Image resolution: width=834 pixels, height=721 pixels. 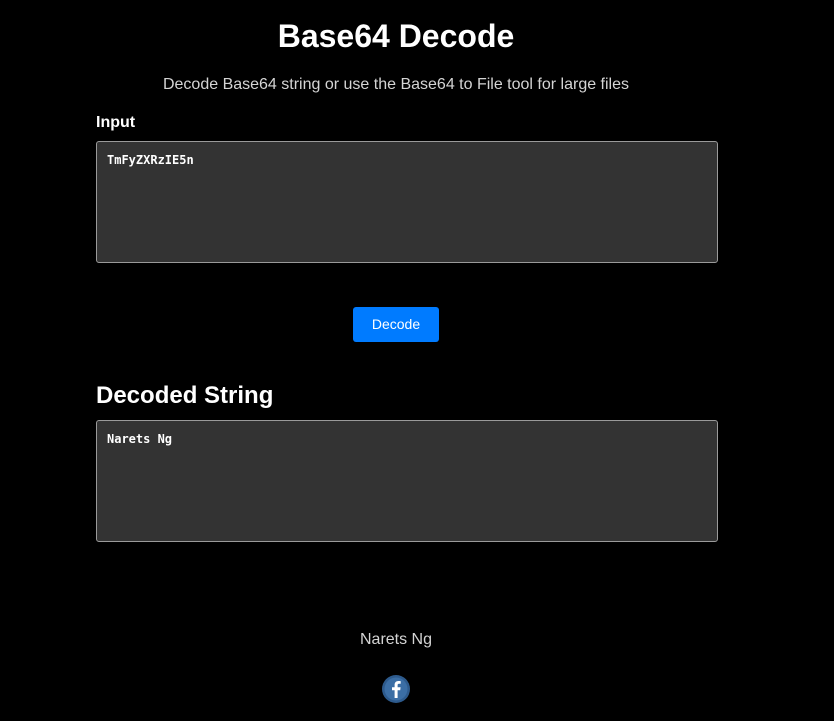 I want to click on decode-button: Decode, so click(x=396, y=324).